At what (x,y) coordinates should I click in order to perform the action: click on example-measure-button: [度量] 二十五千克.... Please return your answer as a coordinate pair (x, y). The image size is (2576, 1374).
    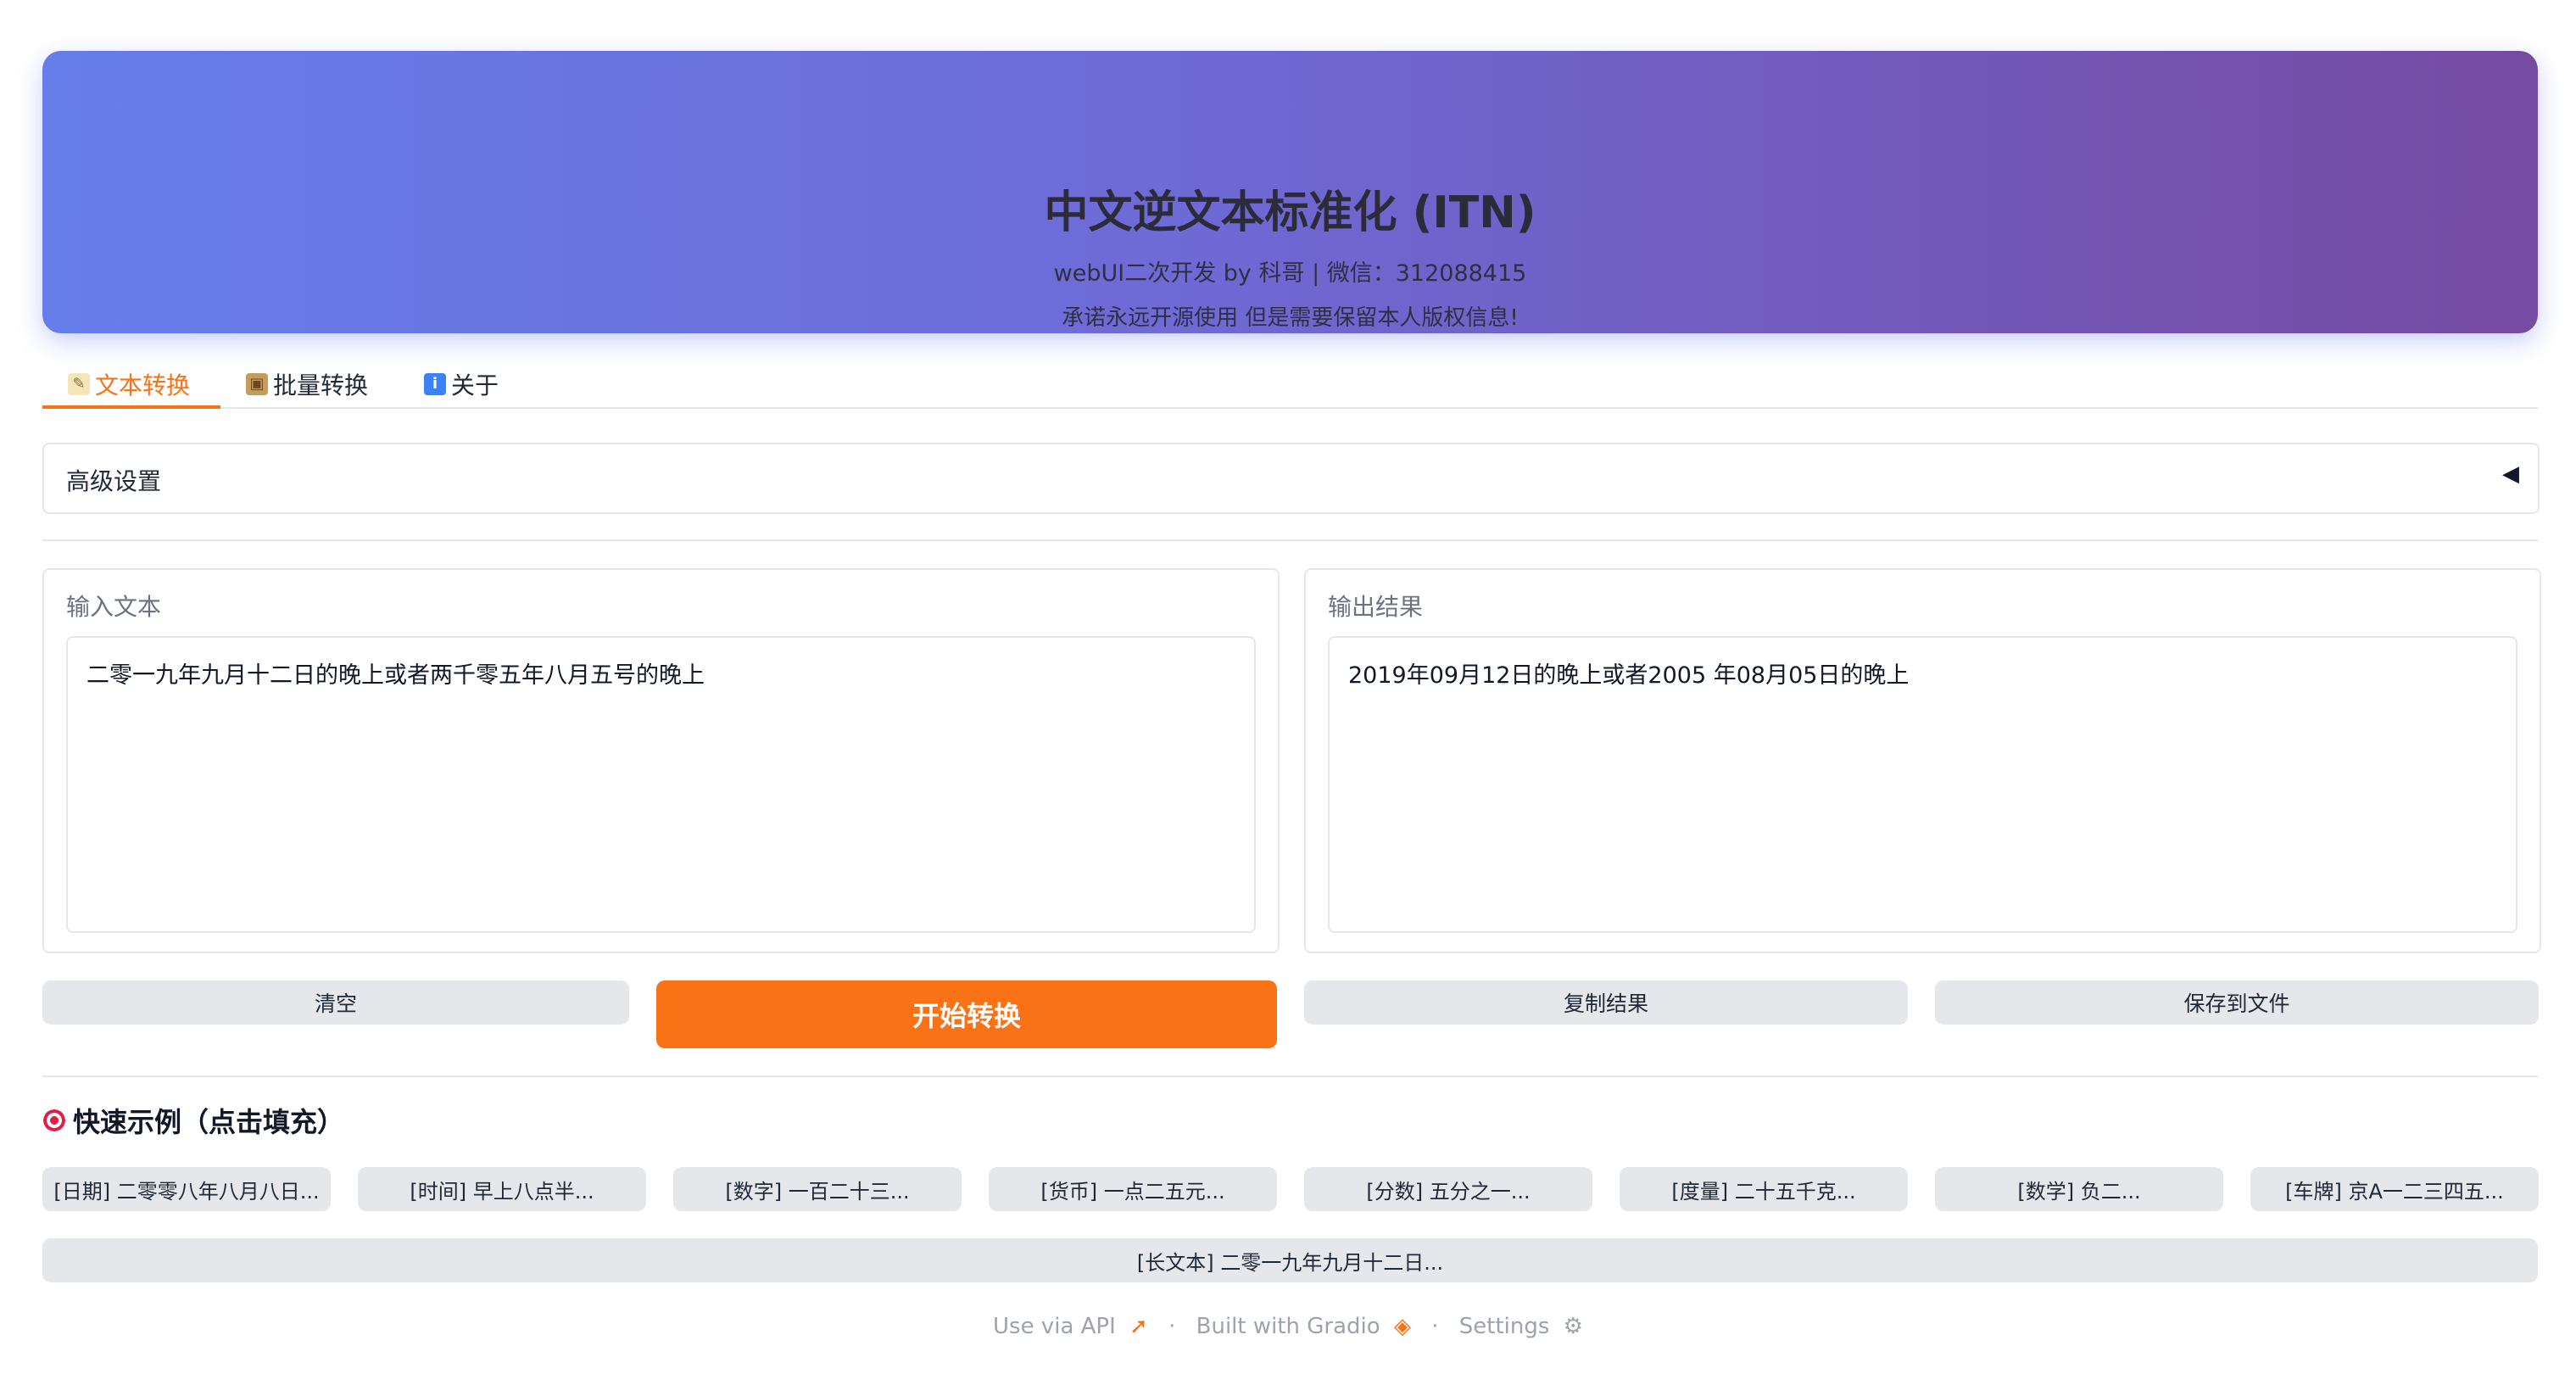
    Looking at the image, I should click on (1764, 1189).